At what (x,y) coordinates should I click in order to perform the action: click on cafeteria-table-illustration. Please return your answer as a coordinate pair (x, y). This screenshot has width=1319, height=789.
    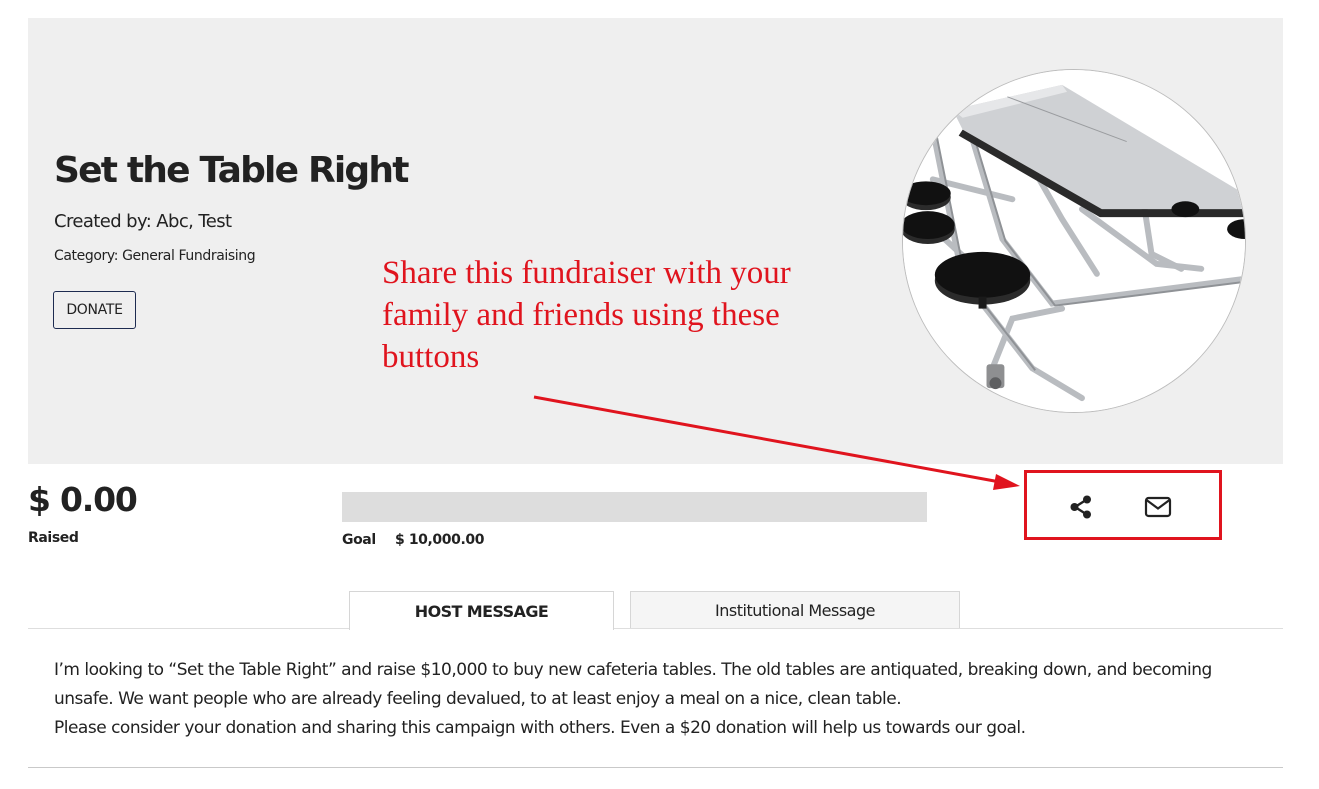
    Looking at the image, I should click on (1074, 241).